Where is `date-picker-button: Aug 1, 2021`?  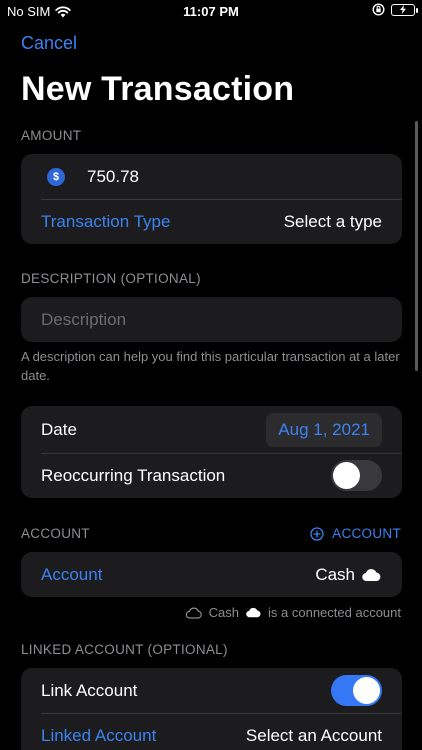 date-picker-button: Aug 1, 2021 is located at coordinates (324, 429).